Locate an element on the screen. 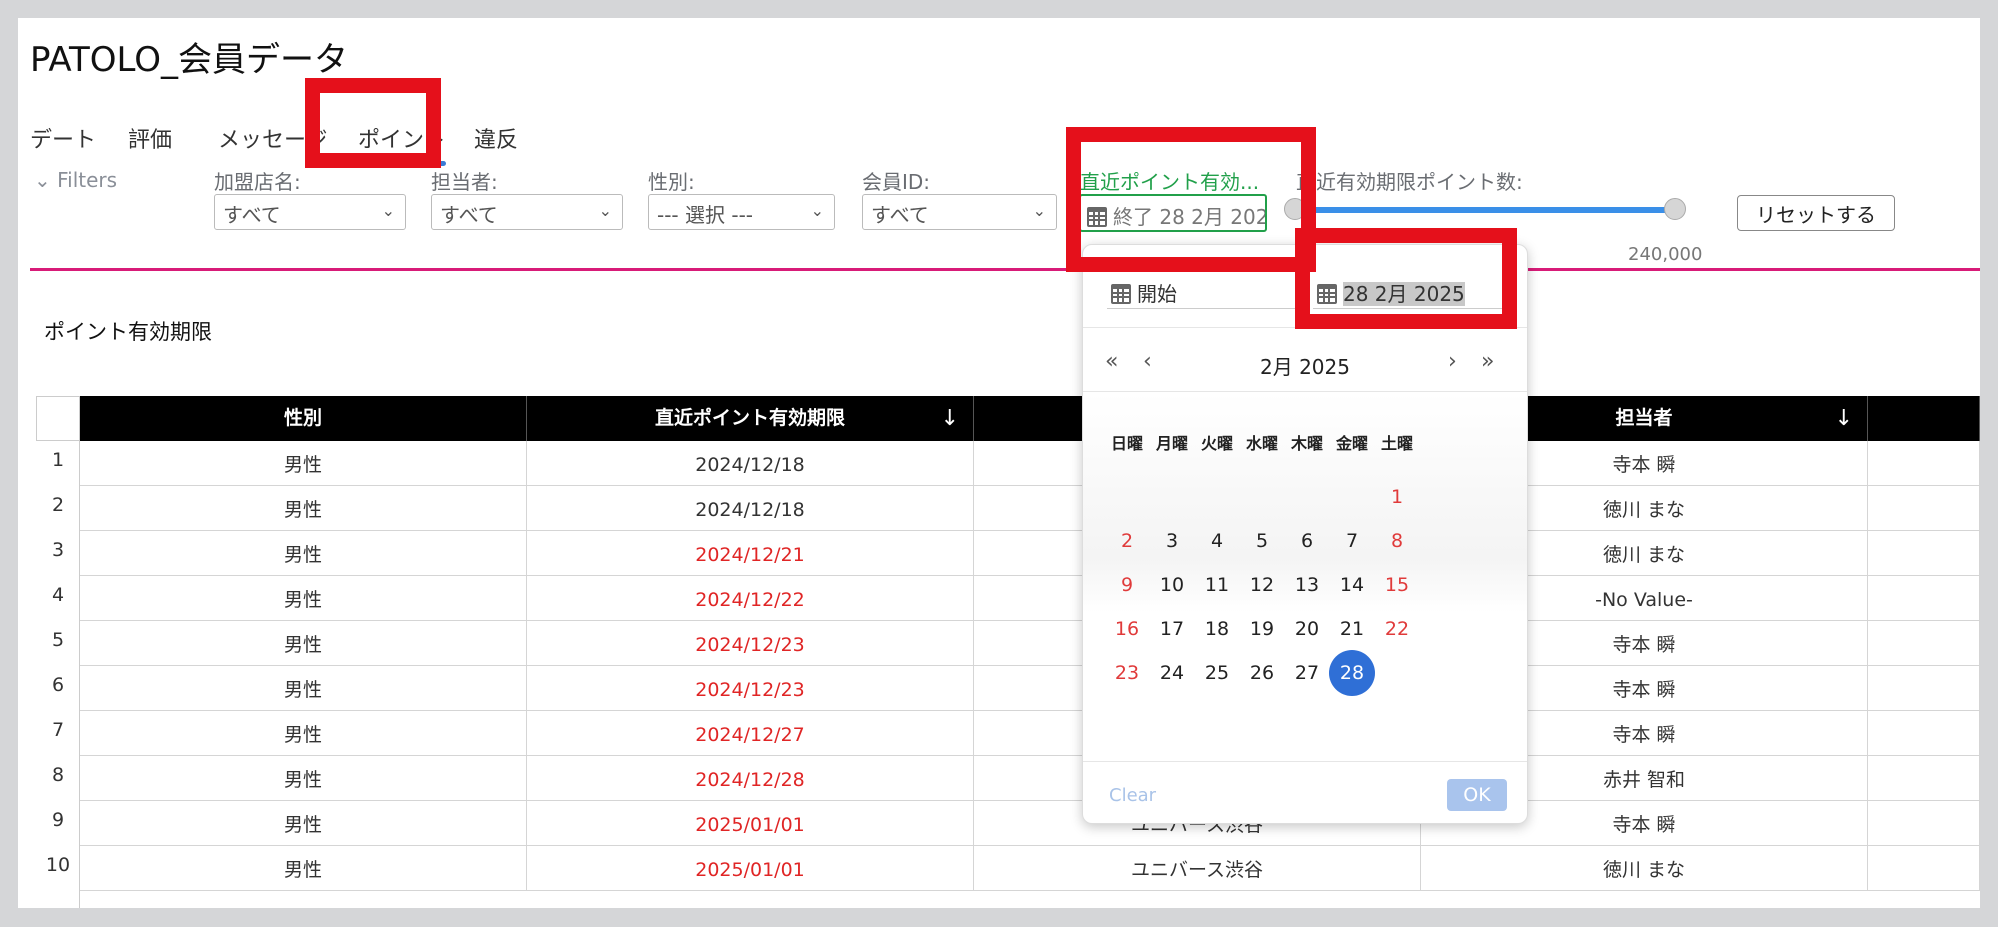  calendar-day: 17 is located at coordinates (1172, 629).